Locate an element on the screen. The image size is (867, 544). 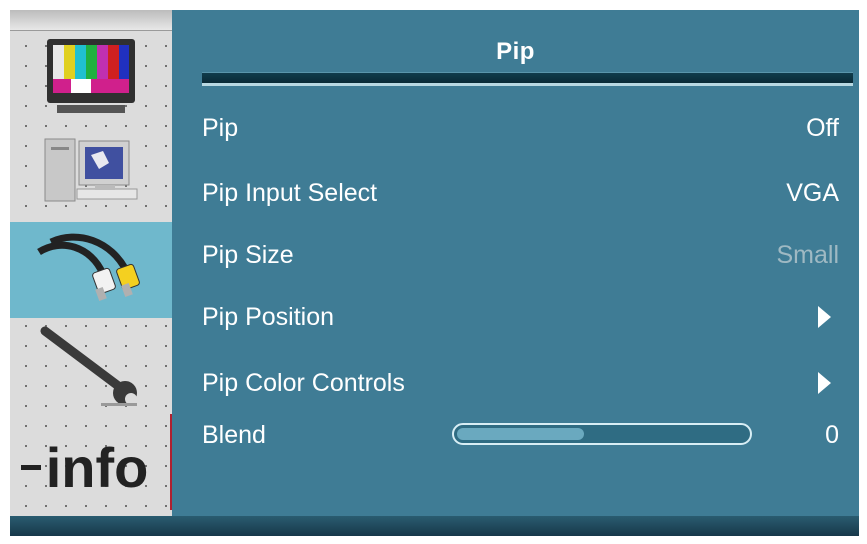
sidebar-item-computer is located at coordinates (91, 174).